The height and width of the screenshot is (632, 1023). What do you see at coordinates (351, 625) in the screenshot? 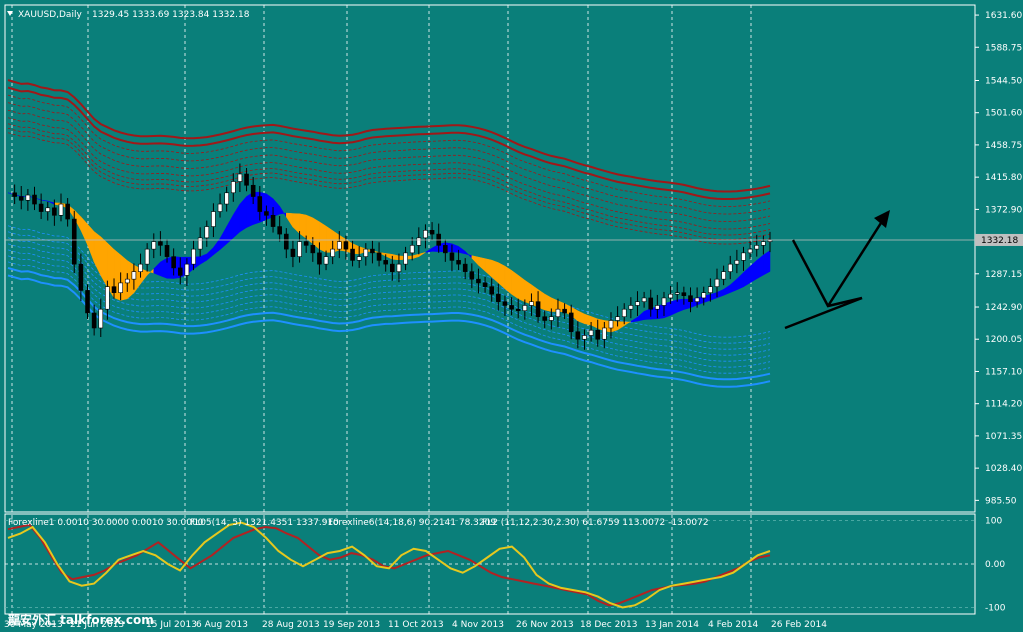
I see `x-tick-label: 19 Sep 2013` at bounding box center [351, 625].